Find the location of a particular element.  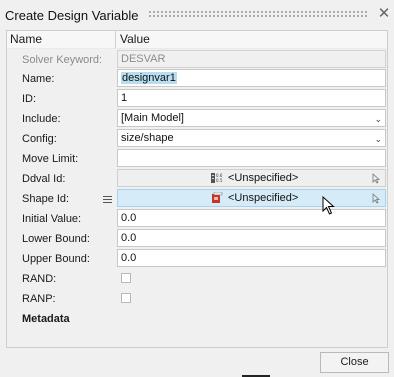

shape-id-value: <Unspecified> is located at coordinates (263, 198).